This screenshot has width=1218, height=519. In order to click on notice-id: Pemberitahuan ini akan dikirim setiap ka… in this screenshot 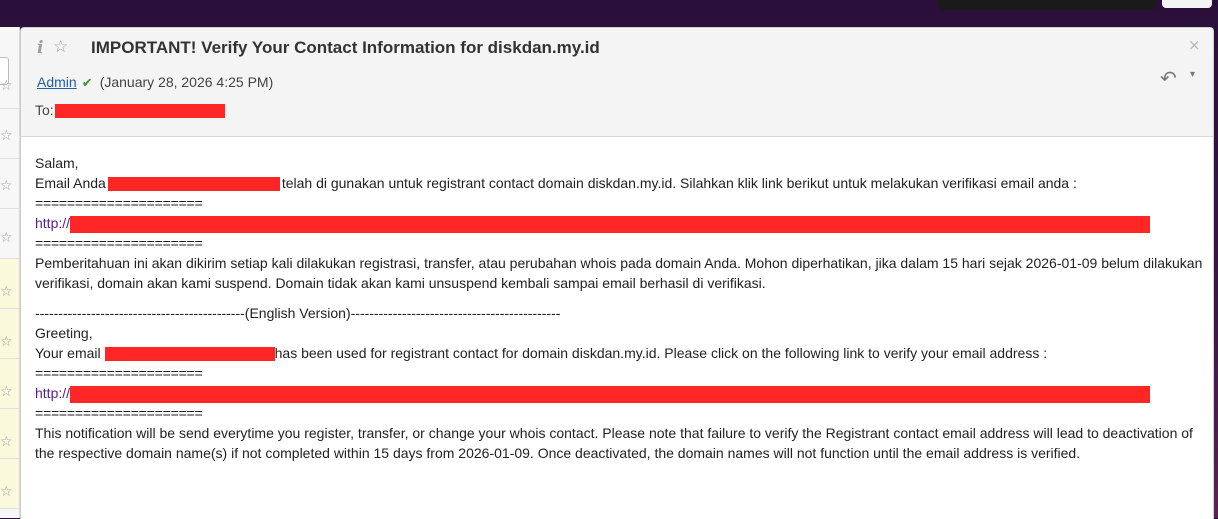, I will do `click(619, 273)`.